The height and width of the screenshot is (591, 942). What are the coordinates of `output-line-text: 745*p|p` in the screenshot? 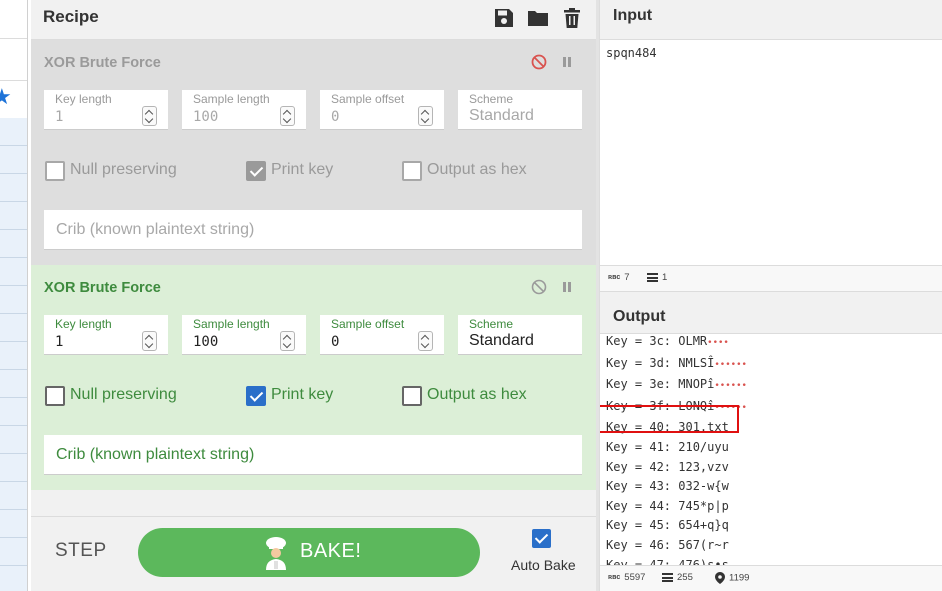 It's located at (700, 505).